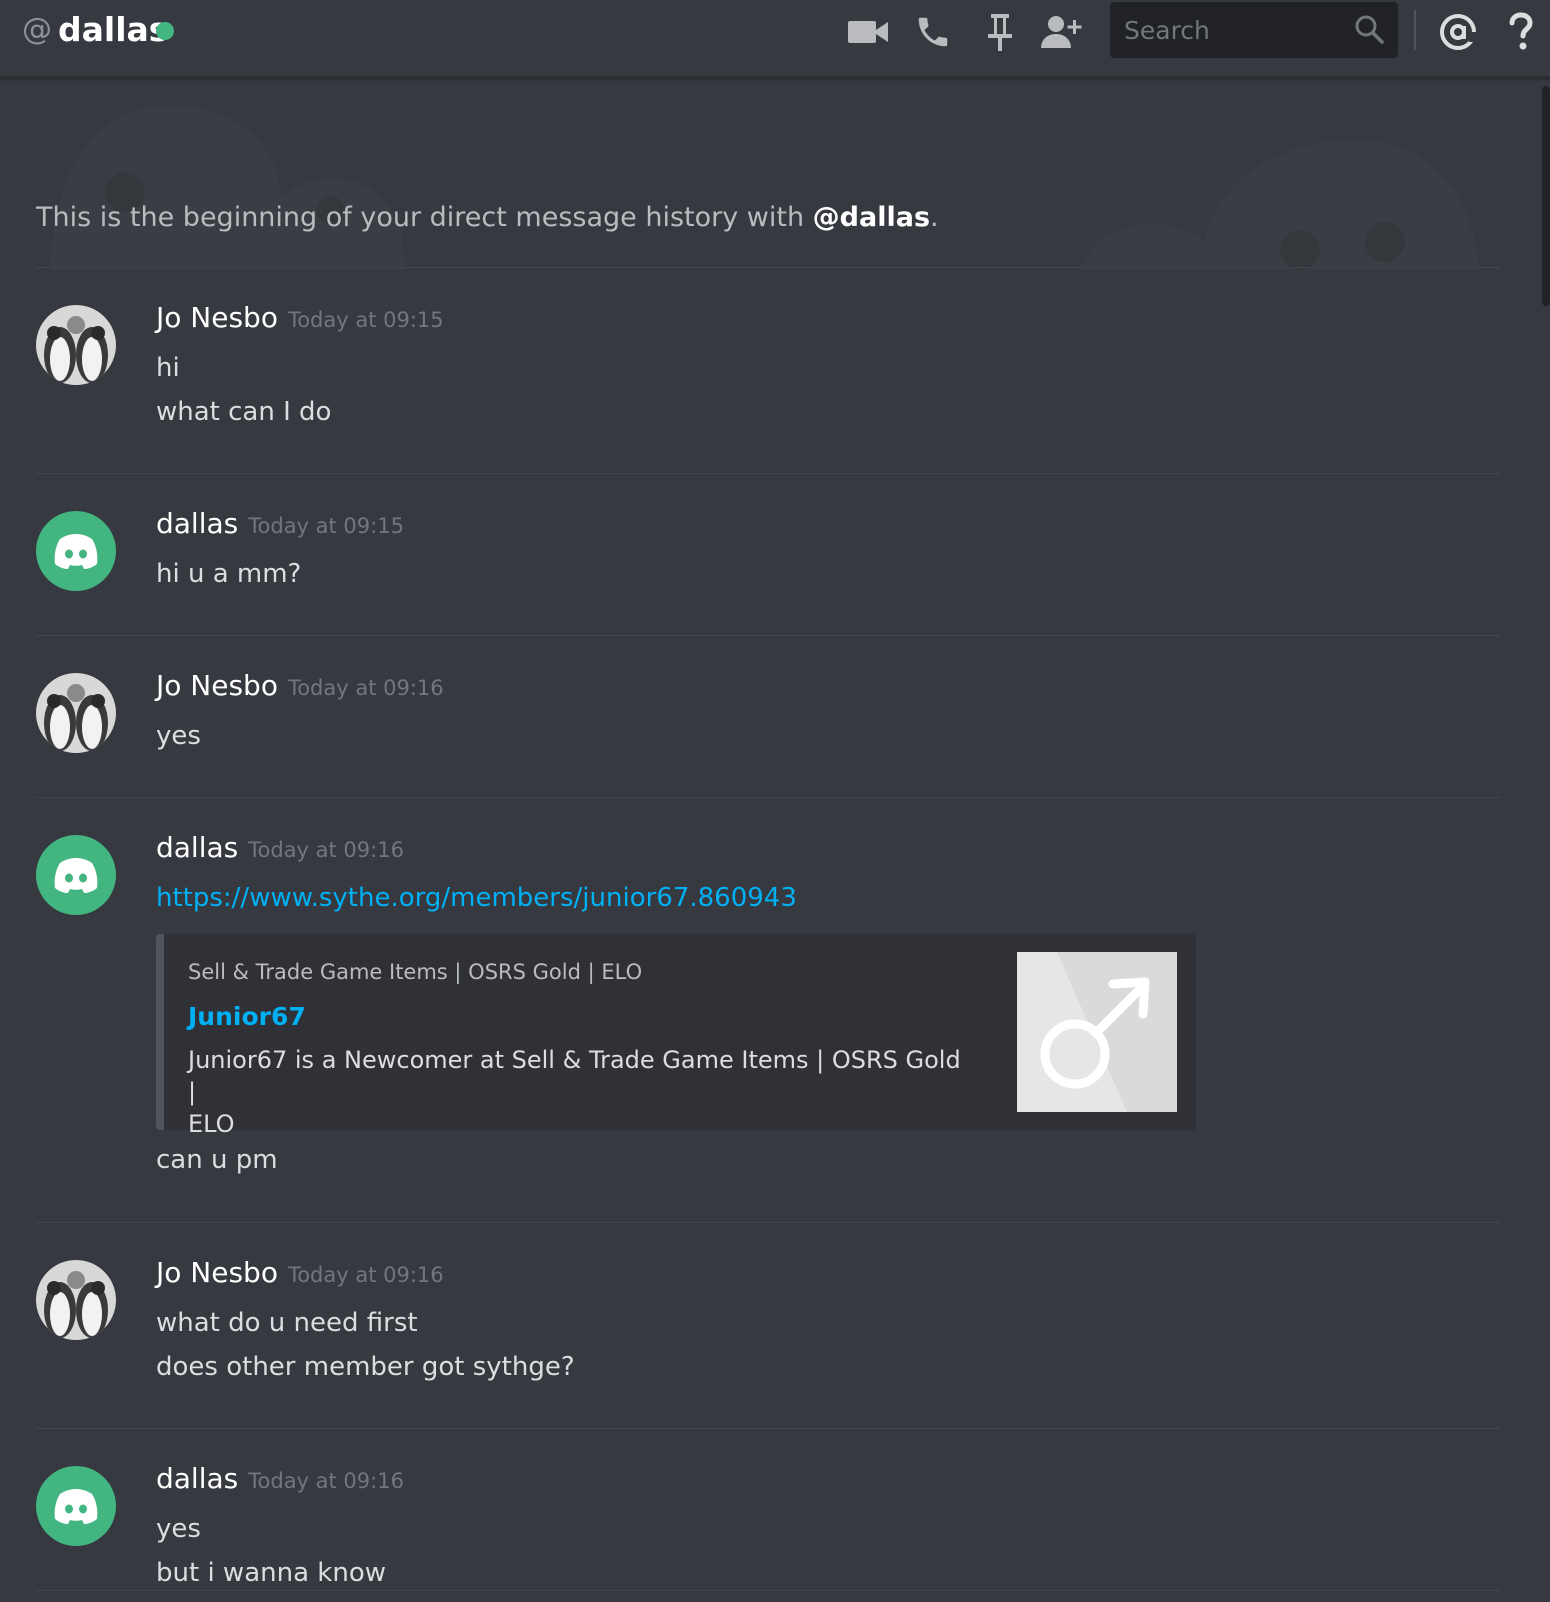 The height and width of the screenshot is (1602, 1550). Describe the element at coordinates (1000, 32) in the screenshot. I see `pin-icon` at that location.